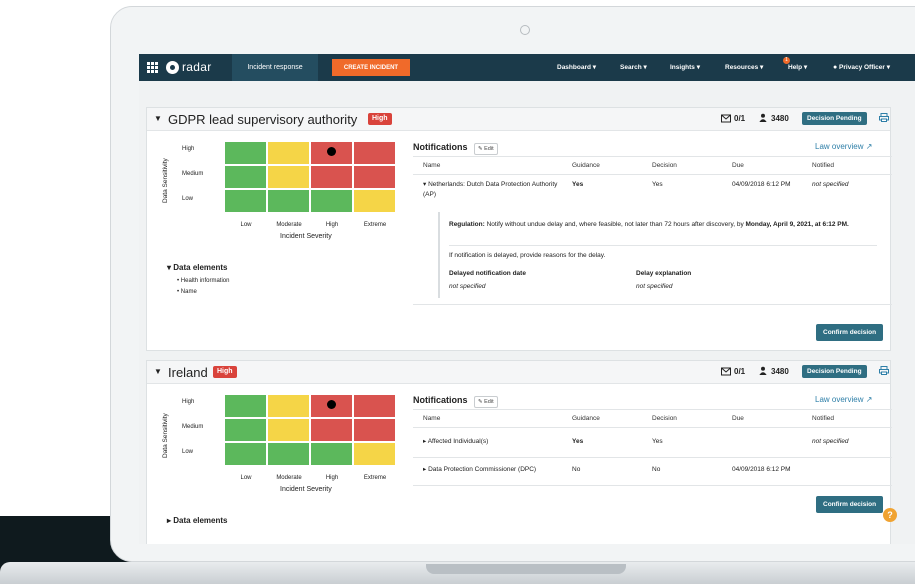 This screenshot has height=584, width=915. I want to click on logo-mark-icon, so click(172, 67).